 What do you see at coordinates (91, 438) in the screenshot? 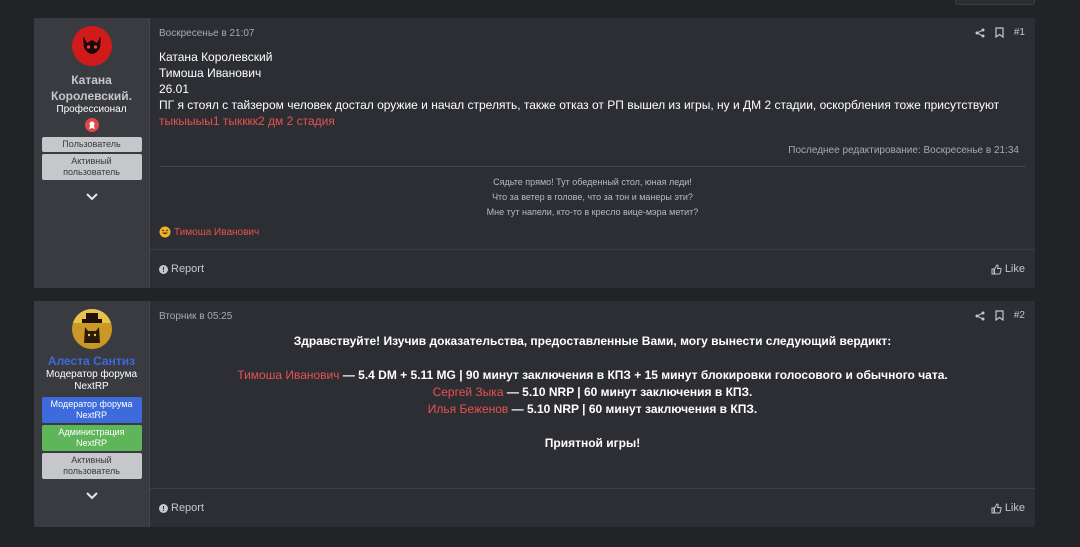
I see `user-banner: Администрация NextRP` at bounding box center [91, 438].